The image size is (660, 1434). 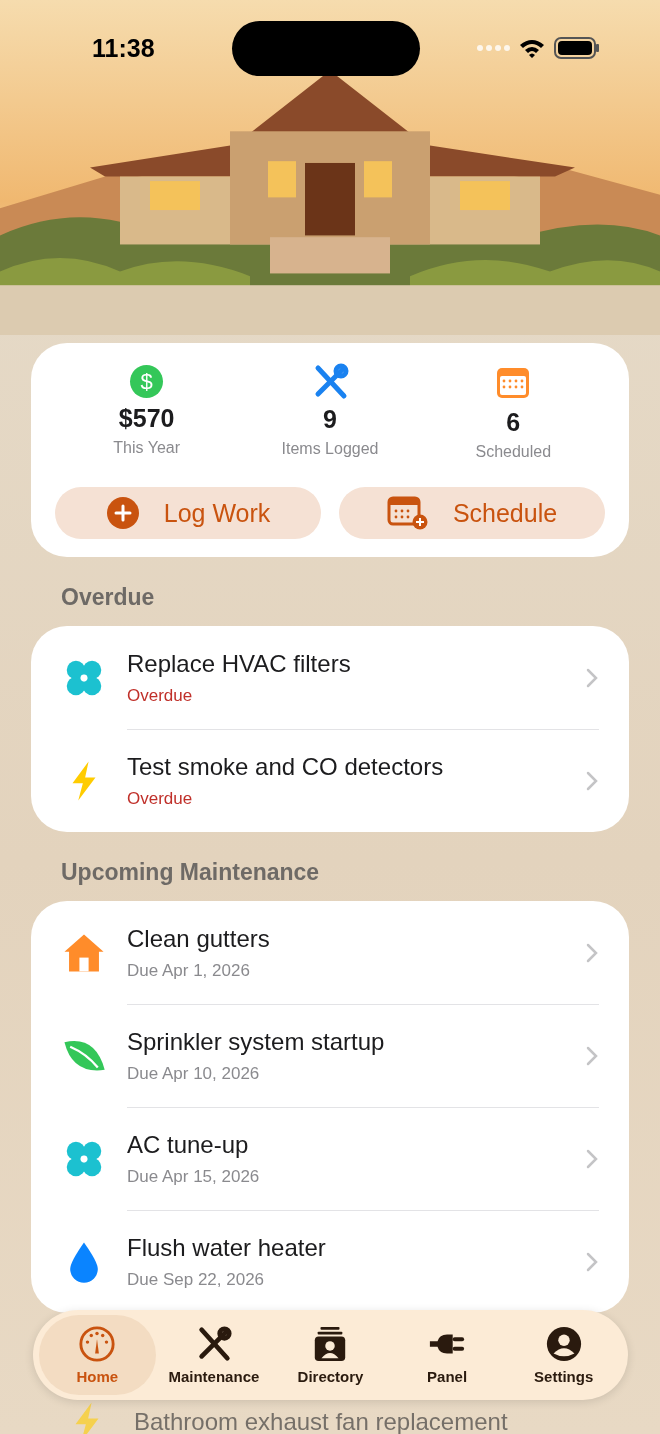 I want to click on log-work-button: Log Work, so click(x=188, y=513).